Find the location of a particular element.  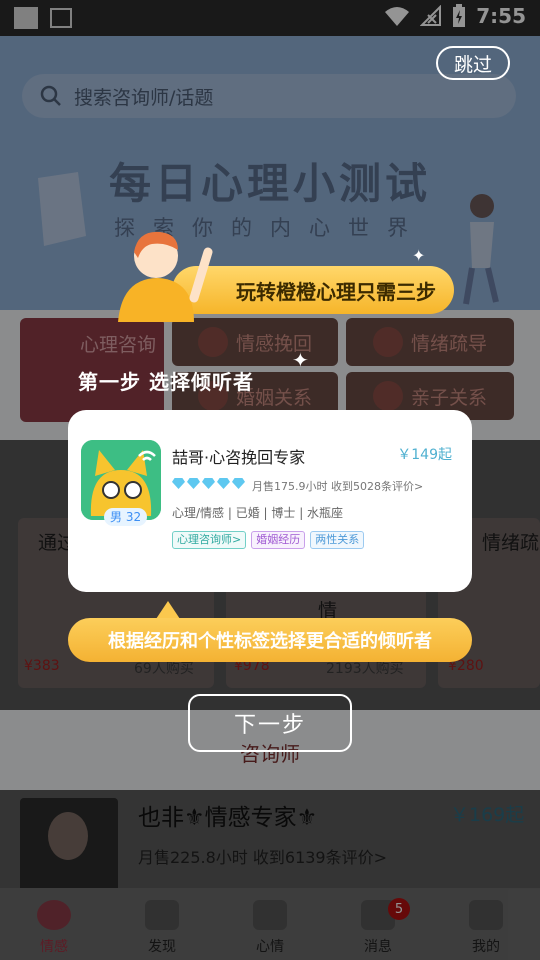

tag-chip: 心理咨询师> is located at coordinates (209, 540).